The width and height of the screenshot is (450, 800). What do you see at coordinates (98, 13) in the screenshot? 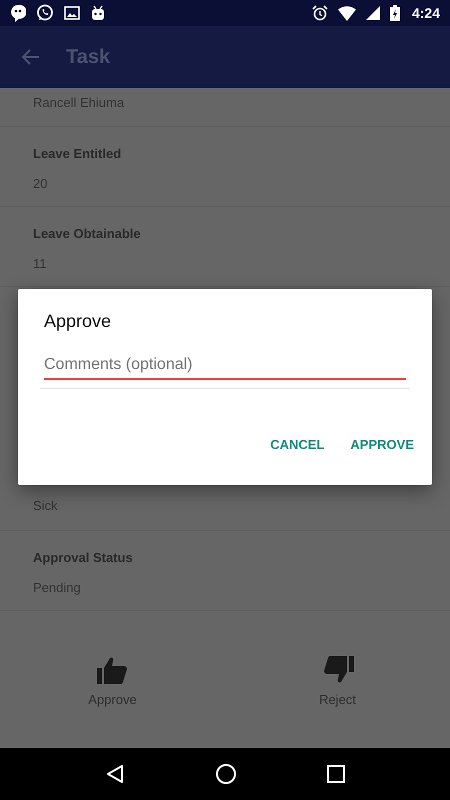
I see `robot-icon` at bounding box center [98, 13].